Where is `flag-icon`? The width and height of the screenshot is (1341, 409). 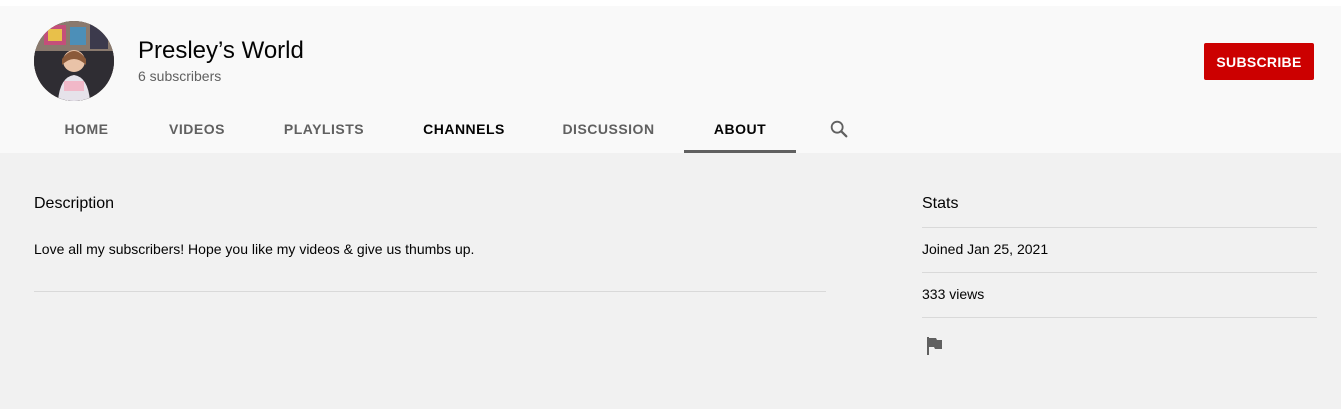
flag-icon is located at coordinates (934, 346).